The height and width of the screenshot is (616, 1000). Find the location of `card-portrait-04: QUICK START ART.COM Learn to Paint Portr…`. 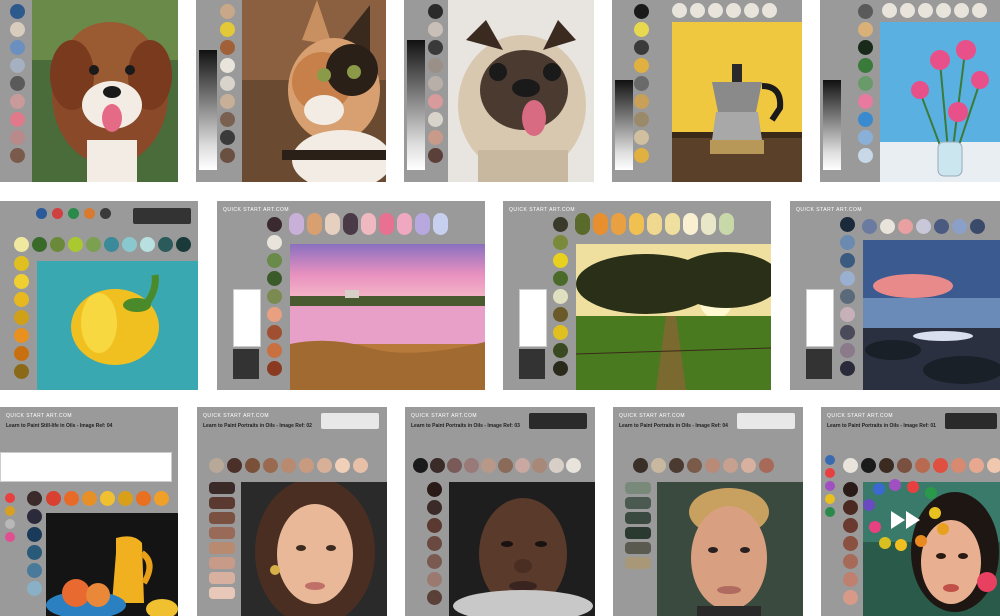

card-portrait-04: QUICK START ART.COM Learn to Paint Portr… is located at coordinates (708, 511).